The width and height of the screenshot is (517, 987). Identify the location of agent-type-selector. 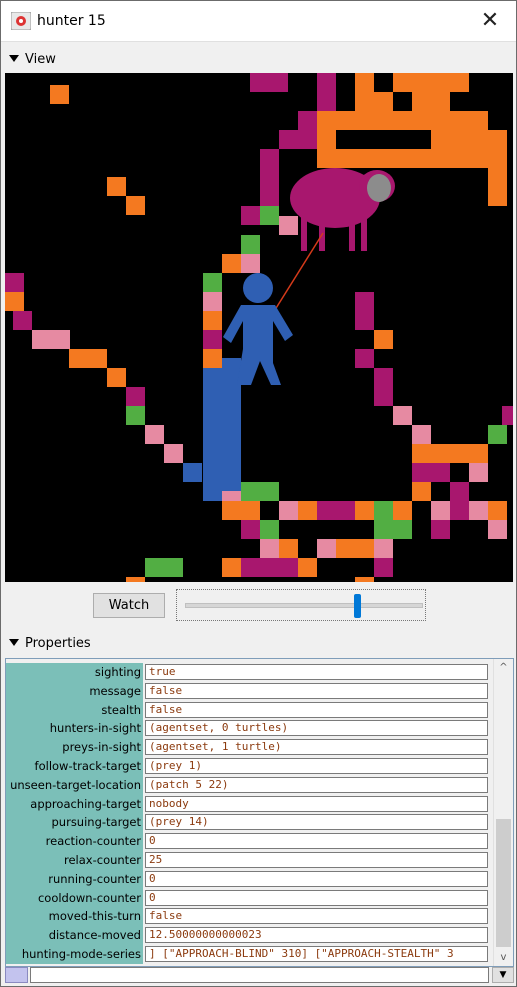
(16, 975).